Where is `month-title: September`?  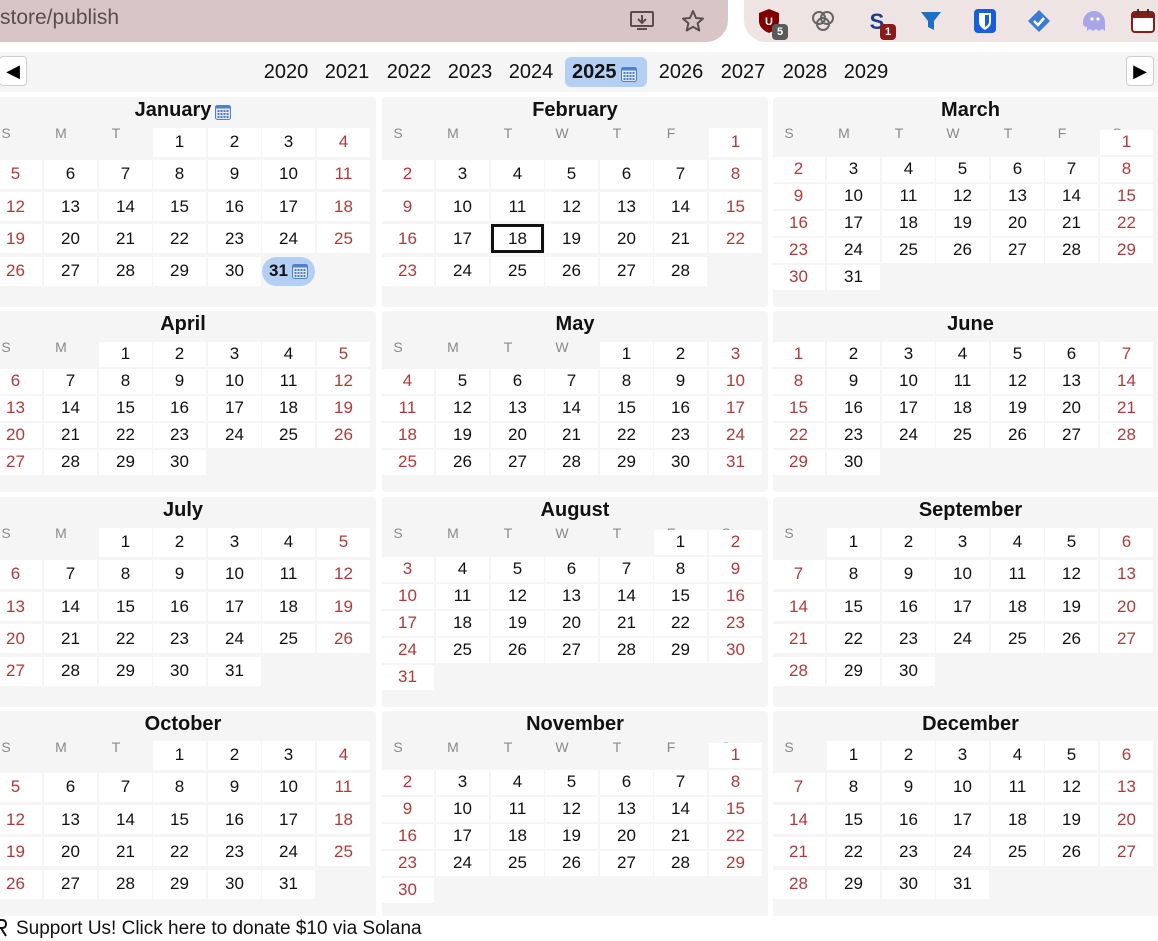
month-title: September is located at coordinates (965, 510).